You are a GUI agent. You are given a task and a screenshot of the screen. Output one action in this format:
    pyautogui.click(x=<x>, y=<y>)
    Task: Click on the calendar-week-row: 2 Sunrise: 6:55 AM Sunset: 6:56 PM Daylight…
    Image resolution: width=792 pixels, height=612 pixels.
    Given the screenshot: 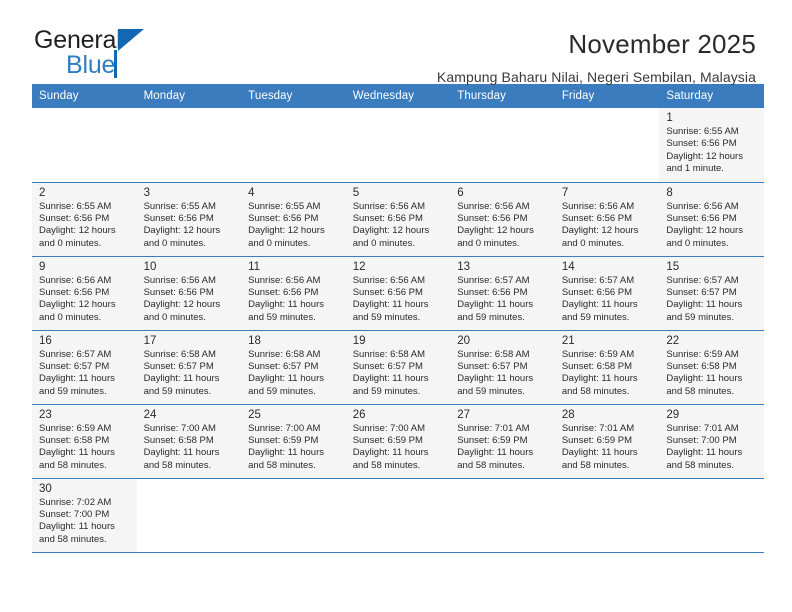 What is the action you would take?
    pyautogui.click(x=398, y=219)
    